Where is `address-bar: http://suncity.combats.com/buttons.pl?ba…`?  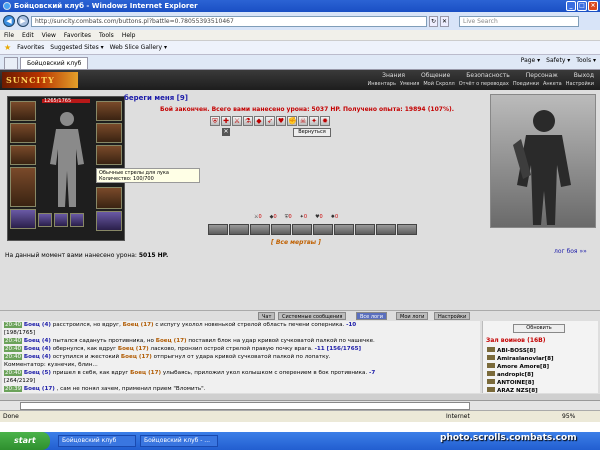 address-bar: http://suncity.combats.com/buttons.pl?ba… is located at coordinates (229, 21).